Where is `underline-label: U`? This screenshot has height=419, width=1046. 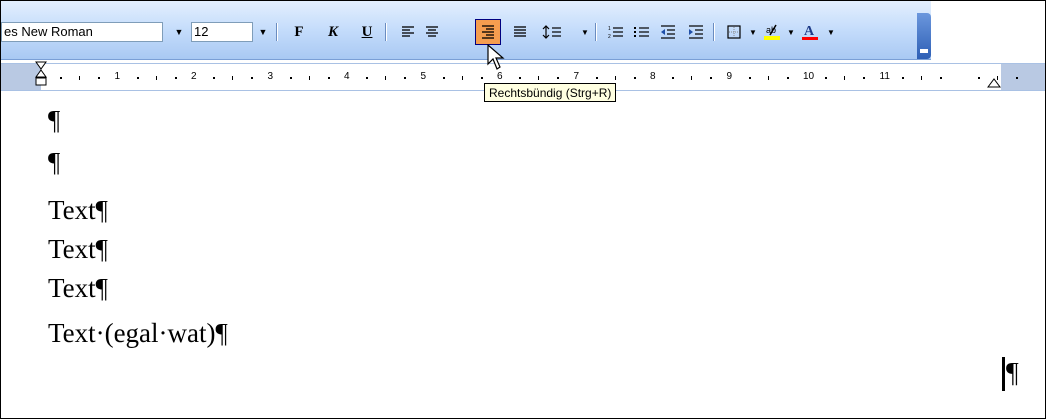 underline-label: U is located at coordinates (367, 31).